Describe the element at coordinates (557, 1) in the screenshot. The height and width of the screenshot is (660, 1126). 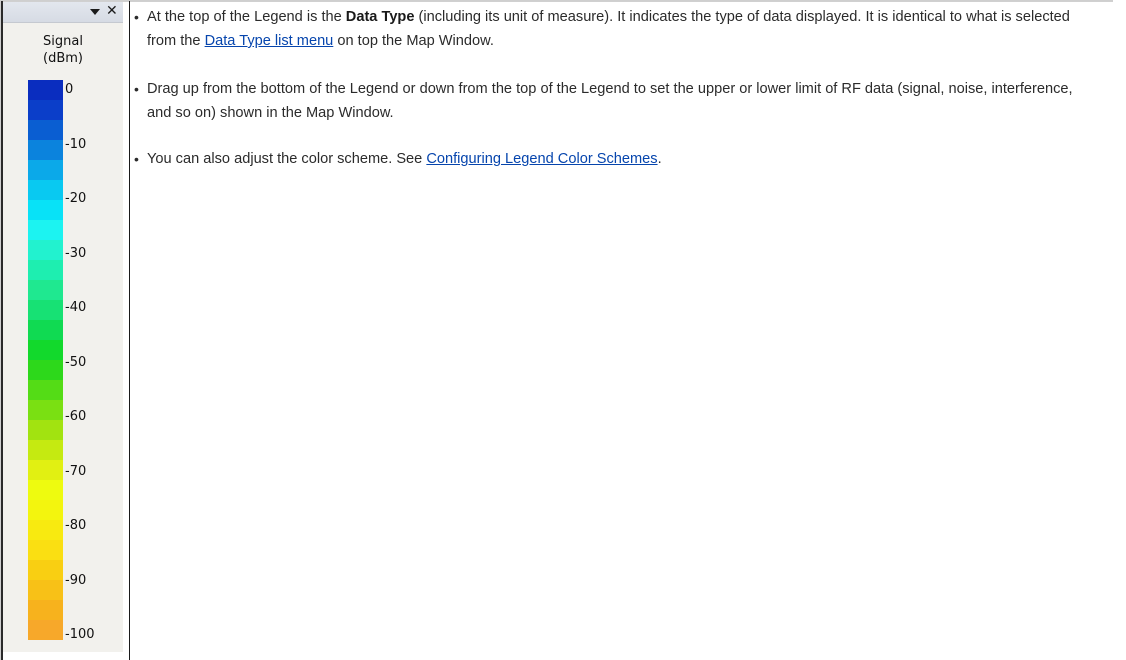
I see `top-border` at that location.